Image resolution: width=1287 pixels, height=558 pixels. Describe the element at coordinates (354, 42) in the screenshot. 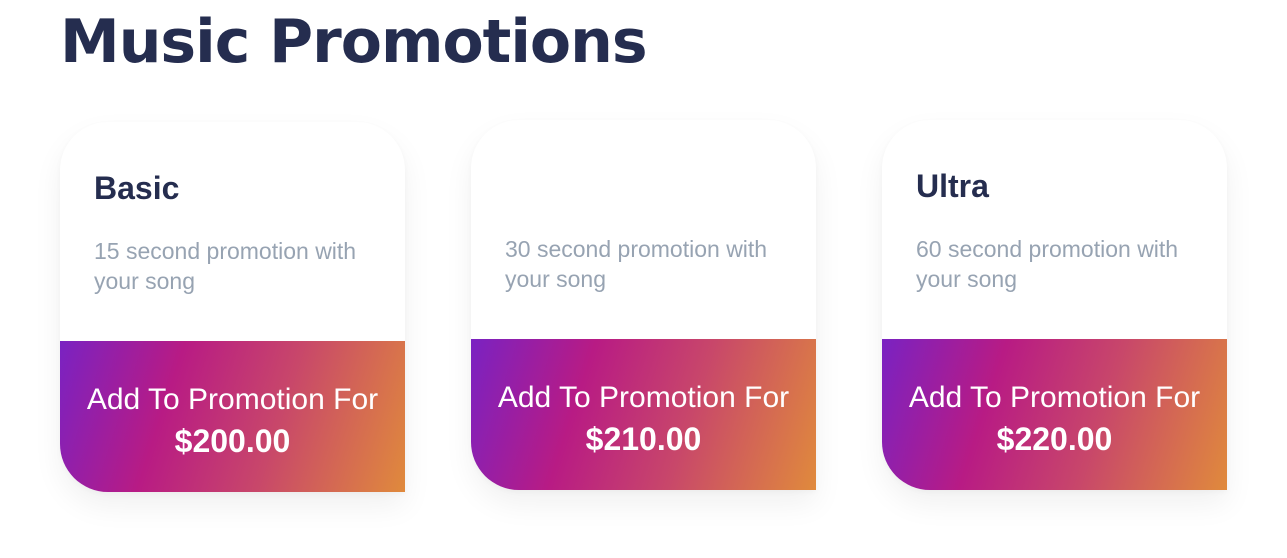

I see `page-title: Music Promotions` at that location.